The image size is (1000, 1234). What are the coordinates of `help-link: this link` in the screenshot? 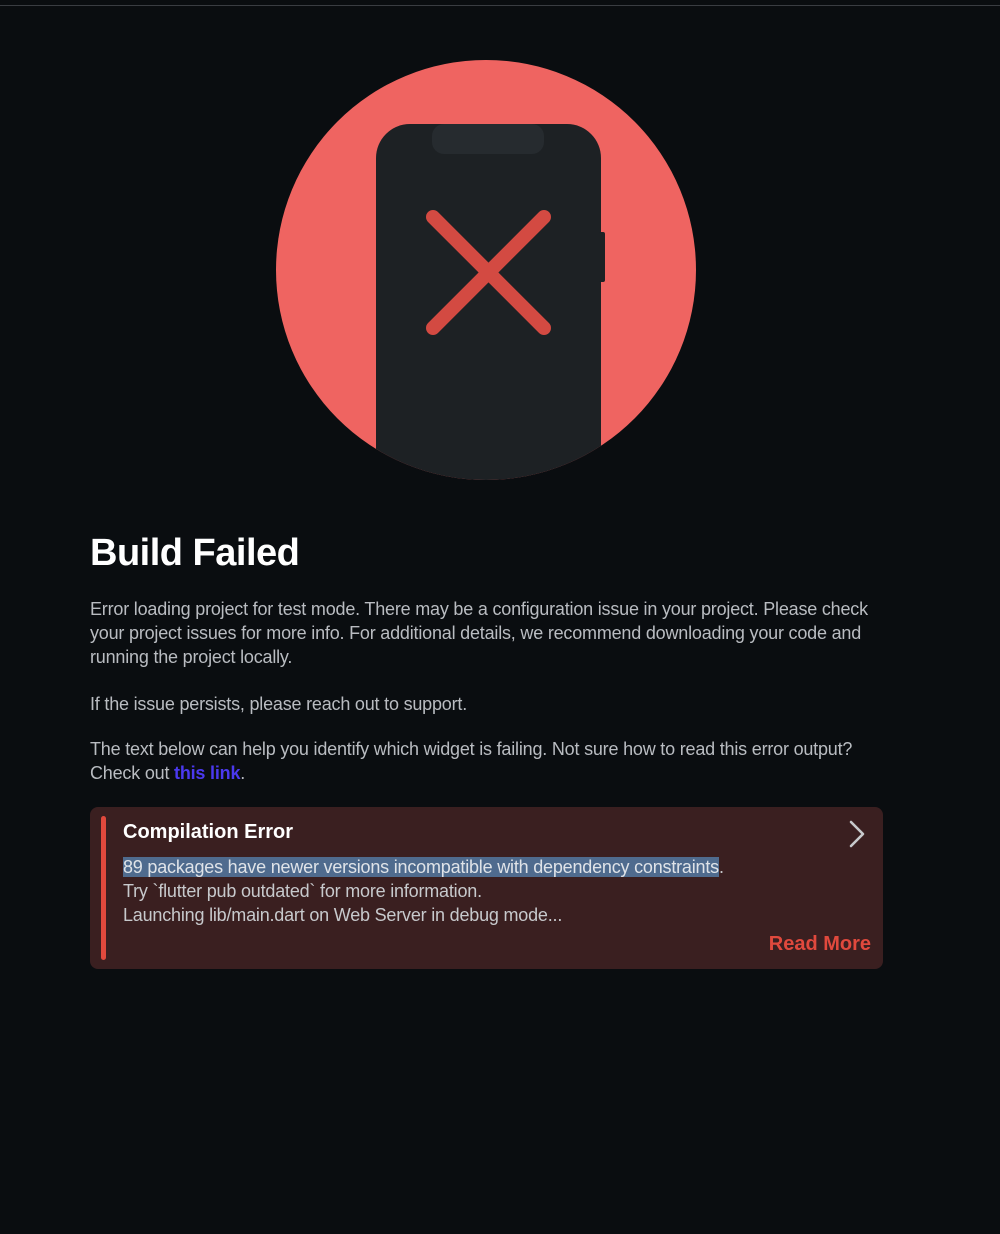 It's located at (207, 773).